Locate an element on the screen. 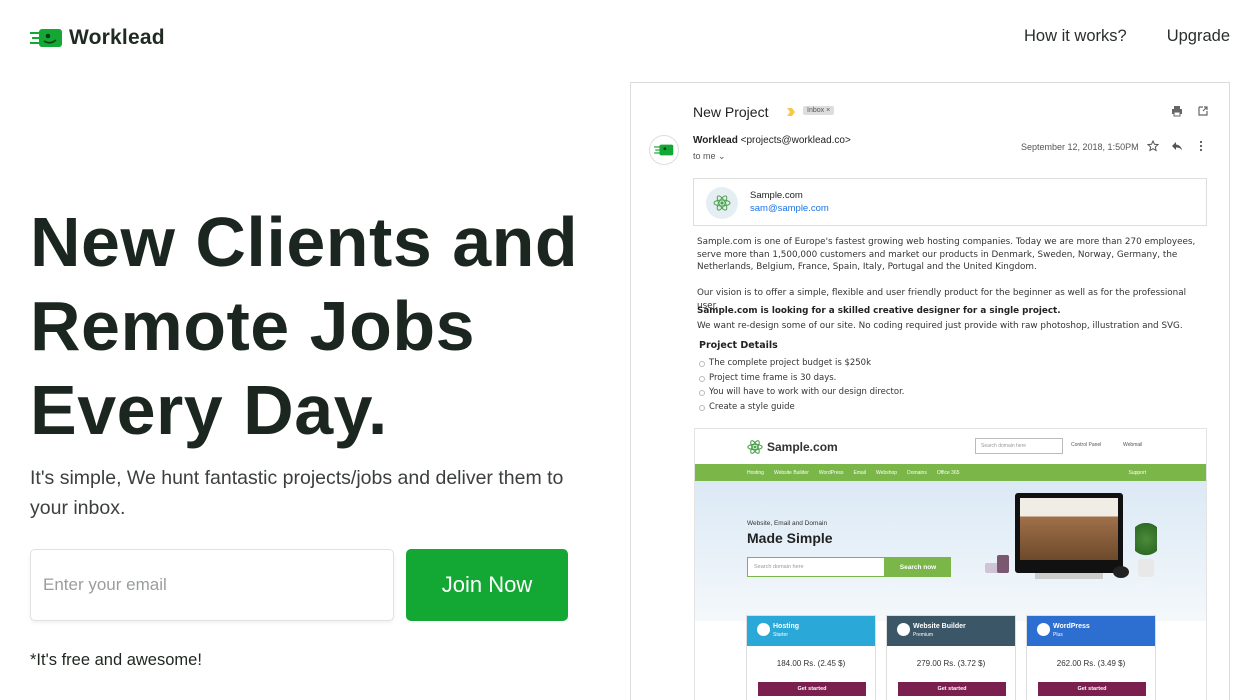 This screenshot has width=1260, height=700. email-date: September 12, 2018, 1:50PM is located at coordinates (1080, 147).